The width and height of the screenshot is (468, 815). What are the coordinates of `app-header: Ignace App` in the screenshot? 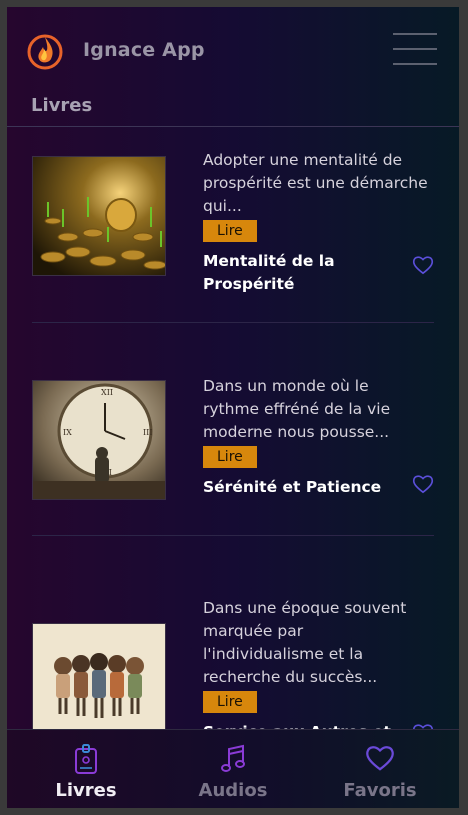 It's located at (233, 49).